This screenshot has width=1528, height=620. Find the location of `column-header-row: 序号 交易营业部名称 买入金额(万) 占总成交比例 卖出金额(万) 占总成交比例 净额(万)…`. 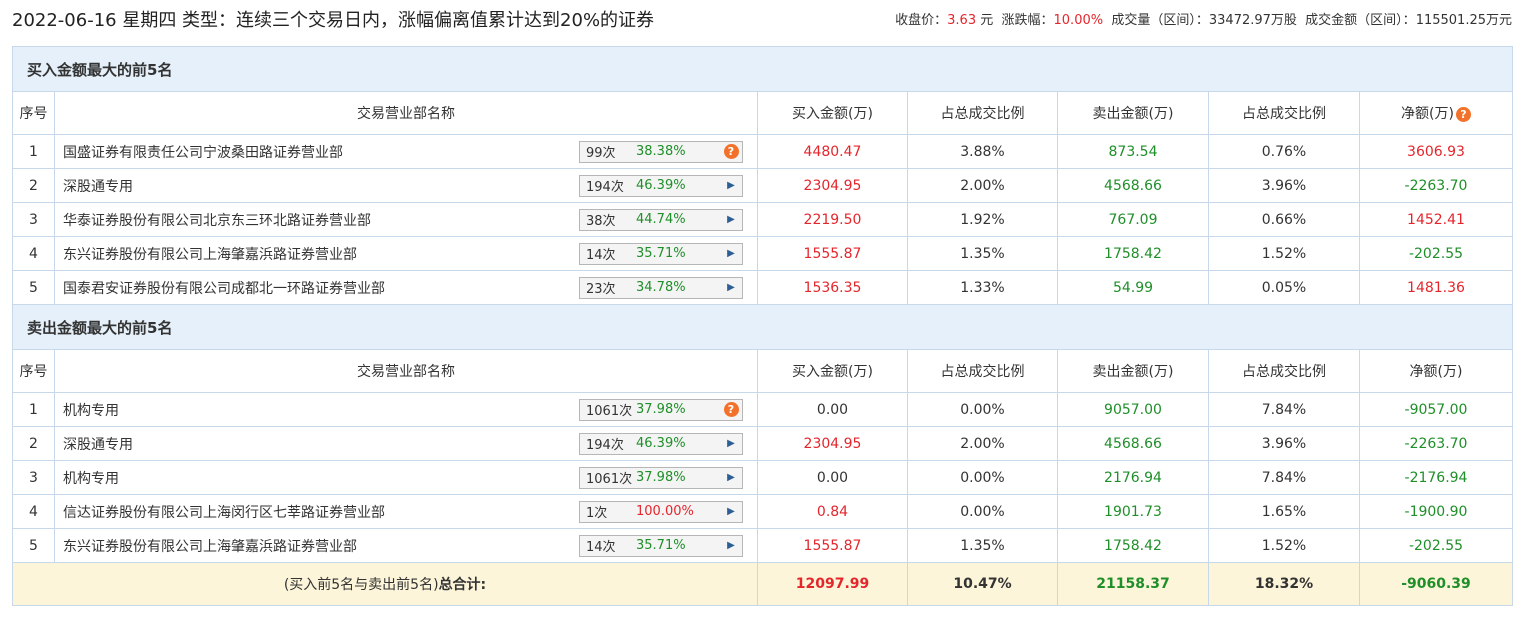

column-header-row: 序号 交易营业部名称 买入金额(万) 占总成交比例 卖出金额(万) 占总成交比例 净额(万)… is located at coordinates (762, 113).